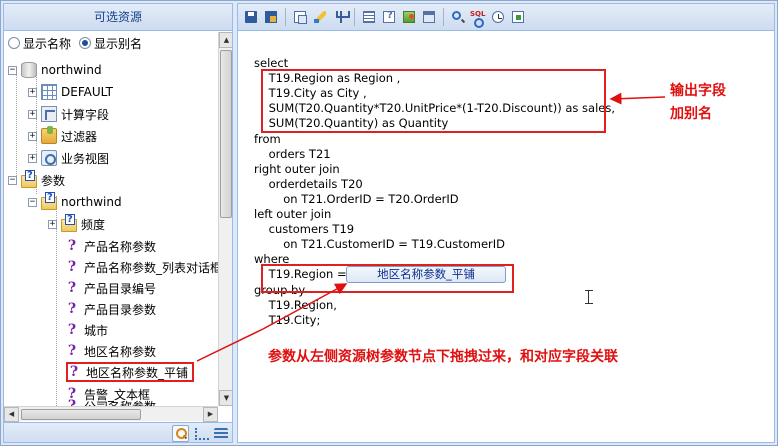 Image resolution: width=778 pixels, height=447 pixels. What do you see at coordinates (87, 92) in the screenshot?
I see `tree-node-label: DEFAULT` at bounding box center [87, 92].